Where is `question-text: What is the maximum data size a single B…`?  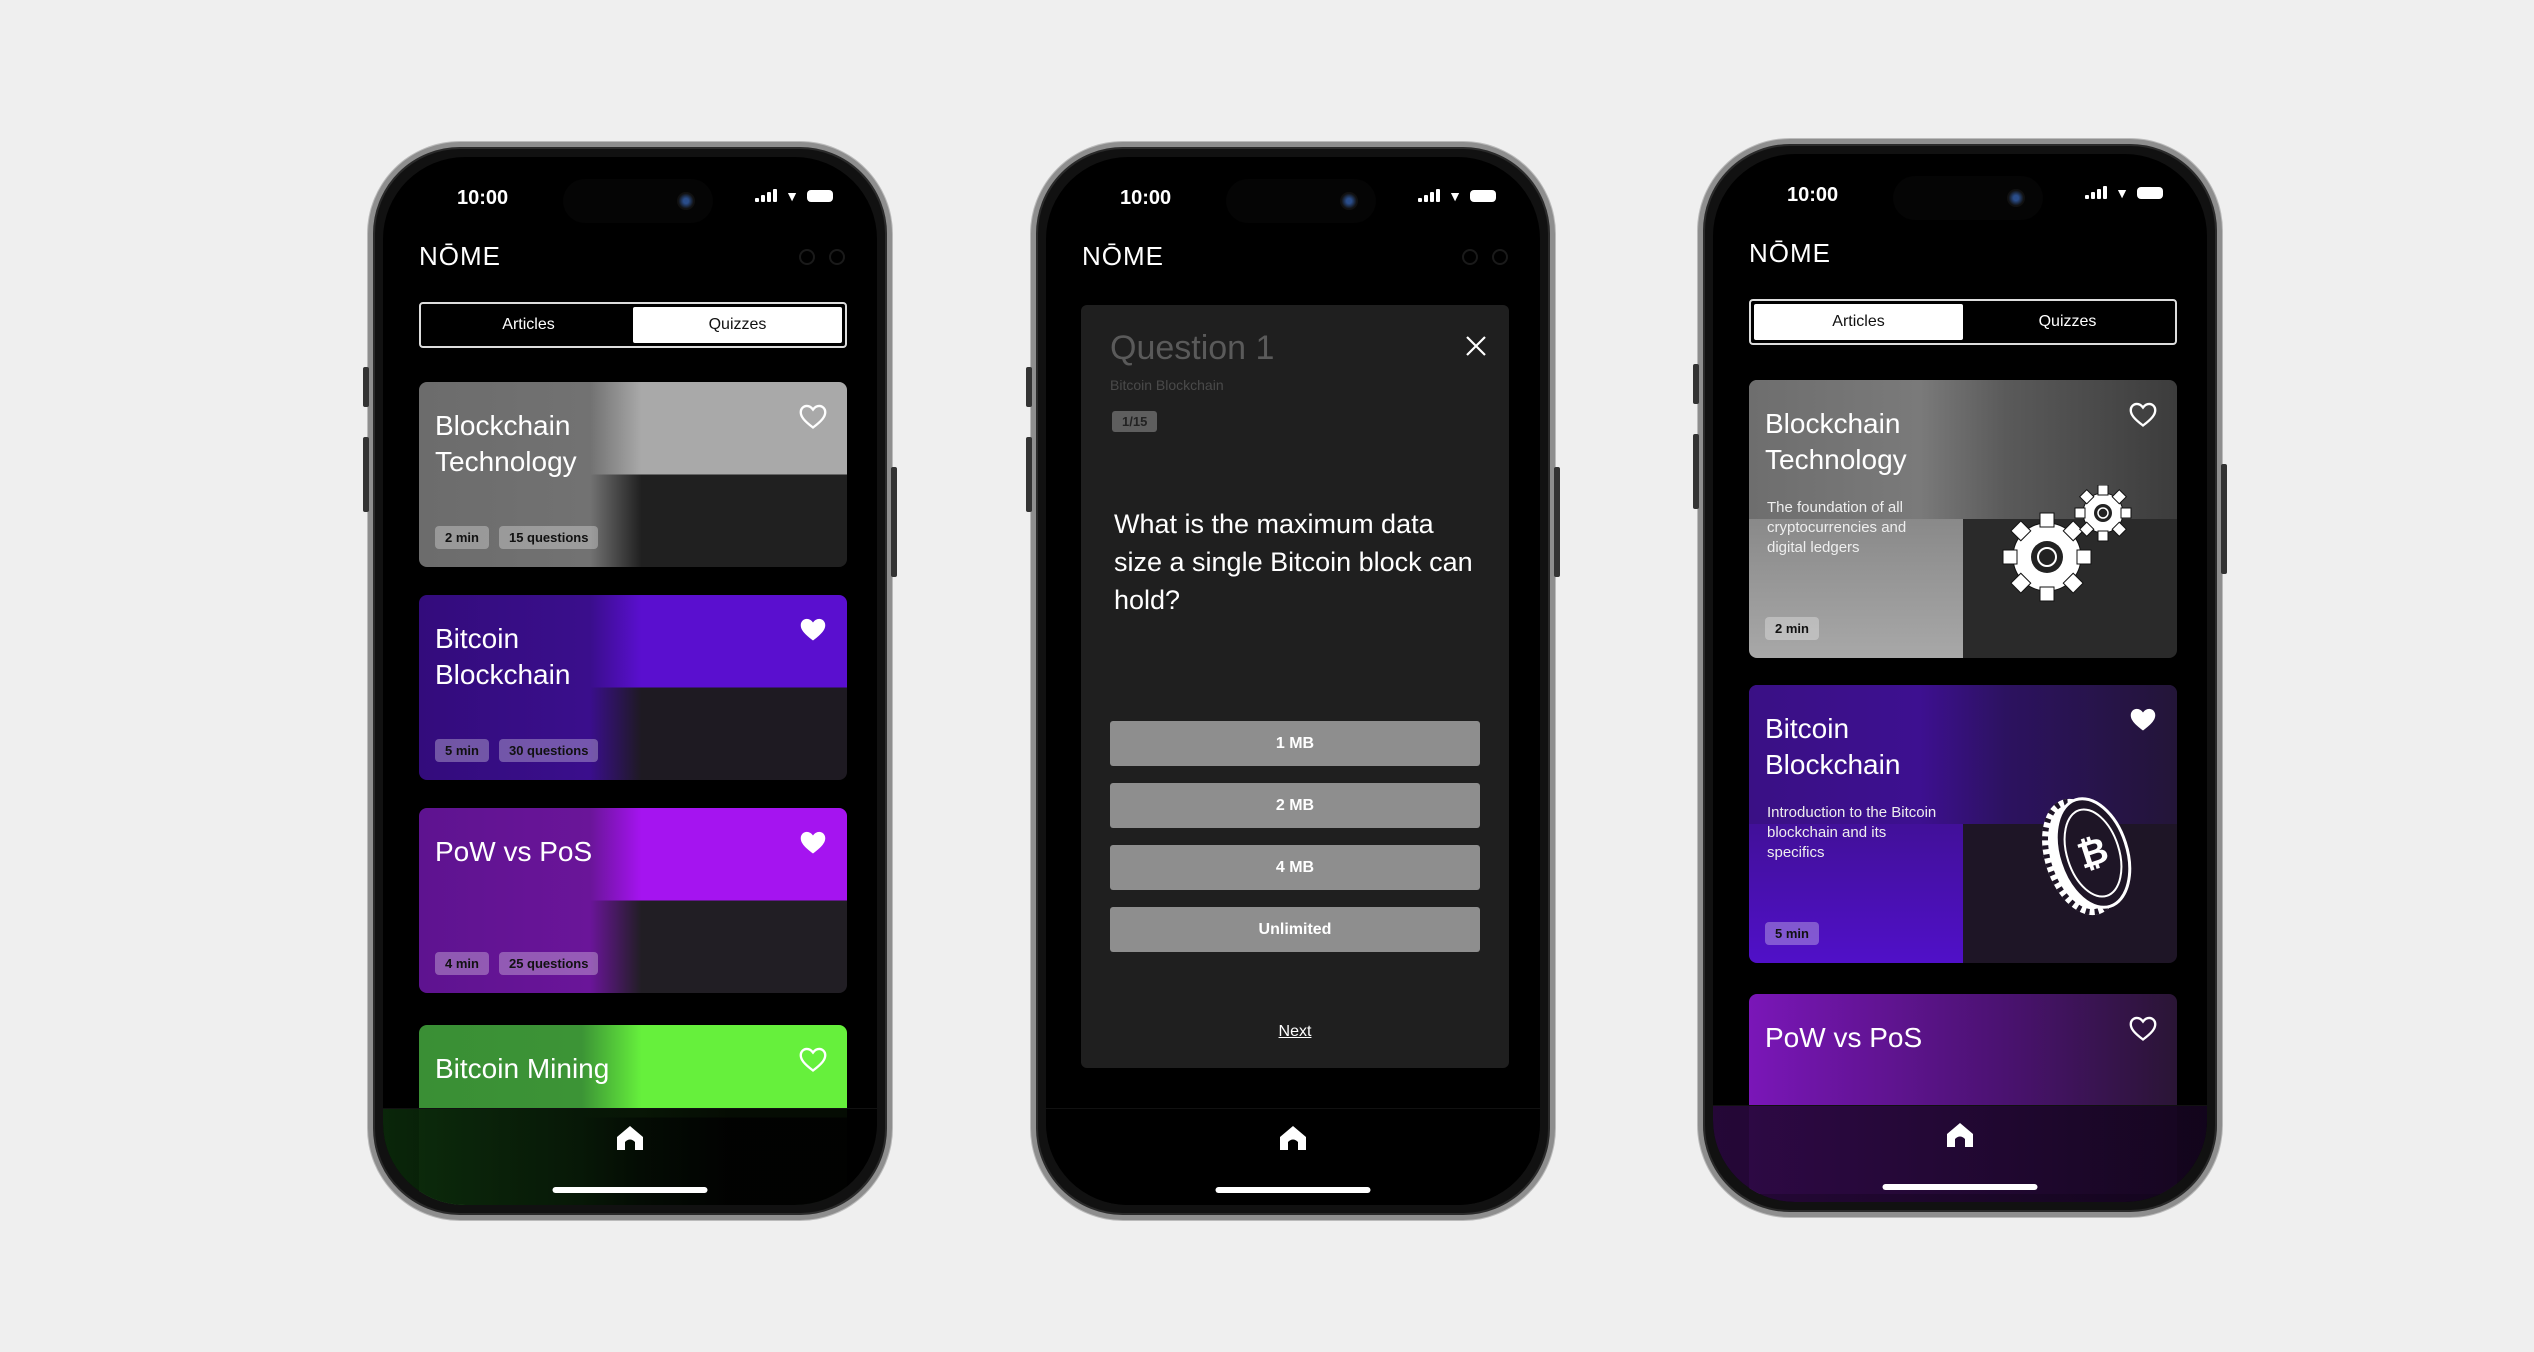
question-text: What is the maximum data size a single B… is located at coordinates (1293, 562).